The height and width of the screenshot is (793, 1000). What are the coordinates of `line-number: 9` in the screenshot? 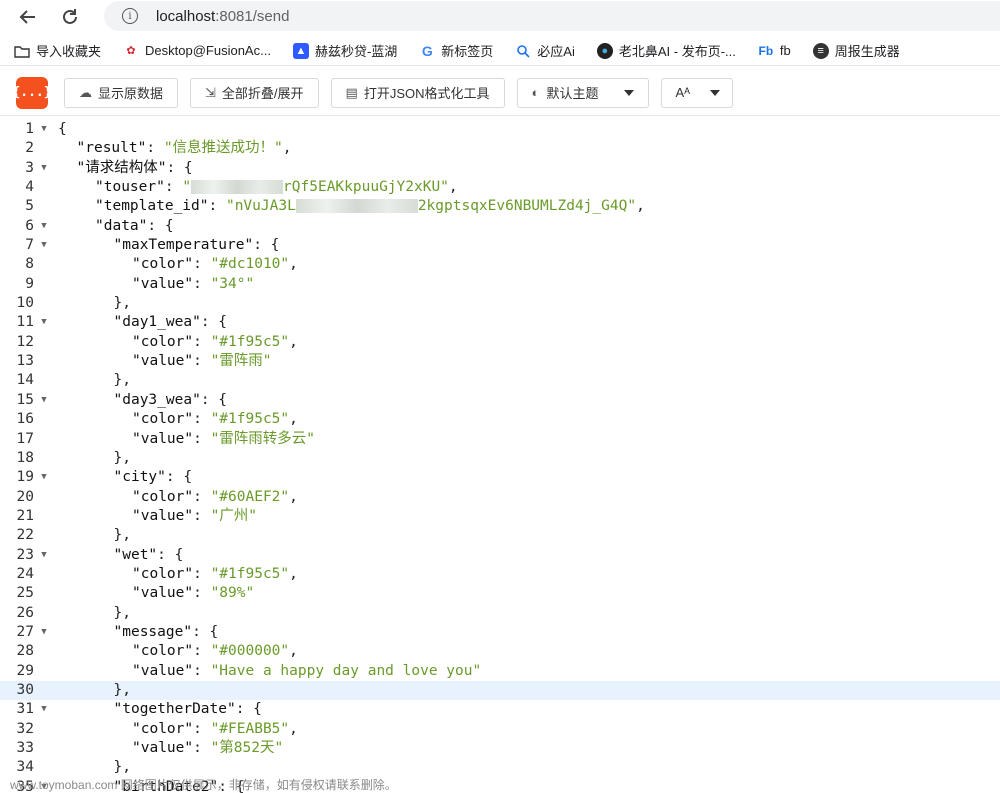 It's located at (29, 283).